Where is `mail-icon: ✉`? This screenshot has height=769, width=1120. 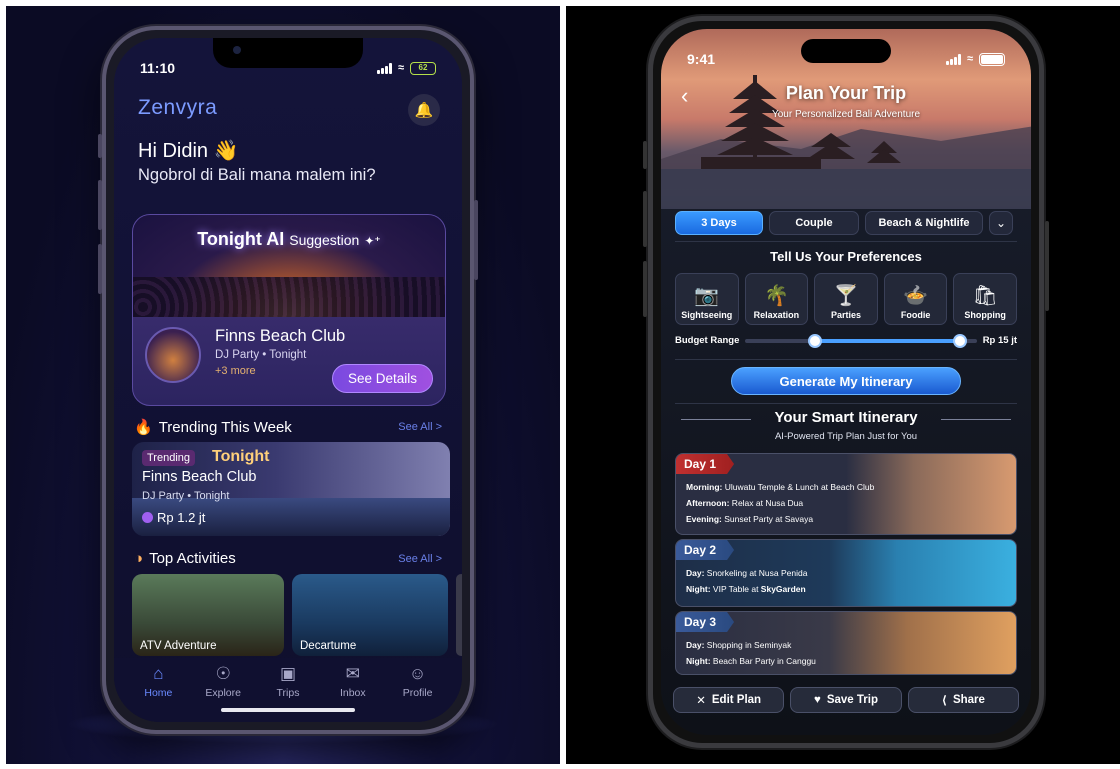
mail-icon: ✉ is located at coordinates (352, 673).